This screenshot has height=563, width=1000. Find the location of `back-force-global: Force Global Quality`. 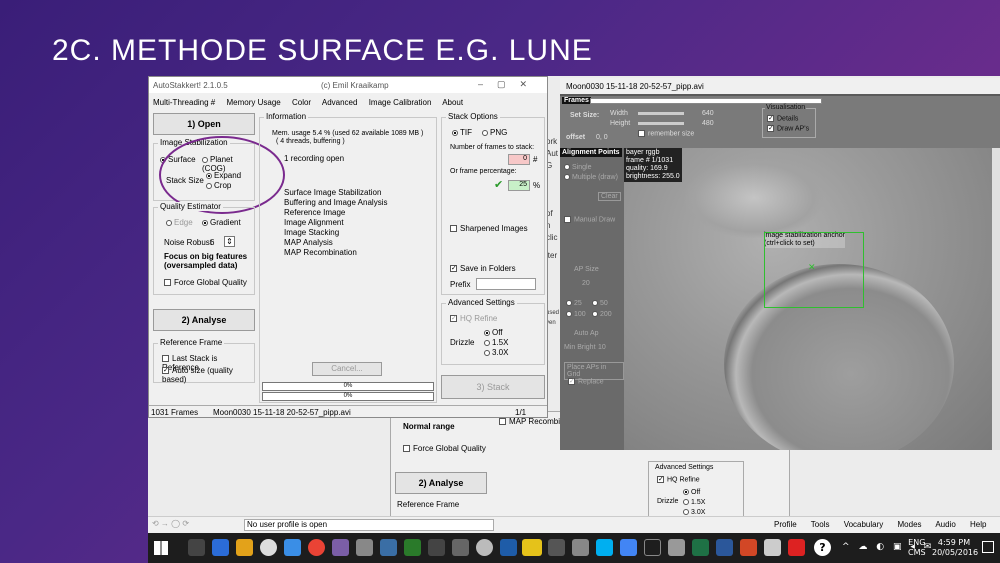

back-force-global: Force Global Quality is located at coordinates (444, 448).